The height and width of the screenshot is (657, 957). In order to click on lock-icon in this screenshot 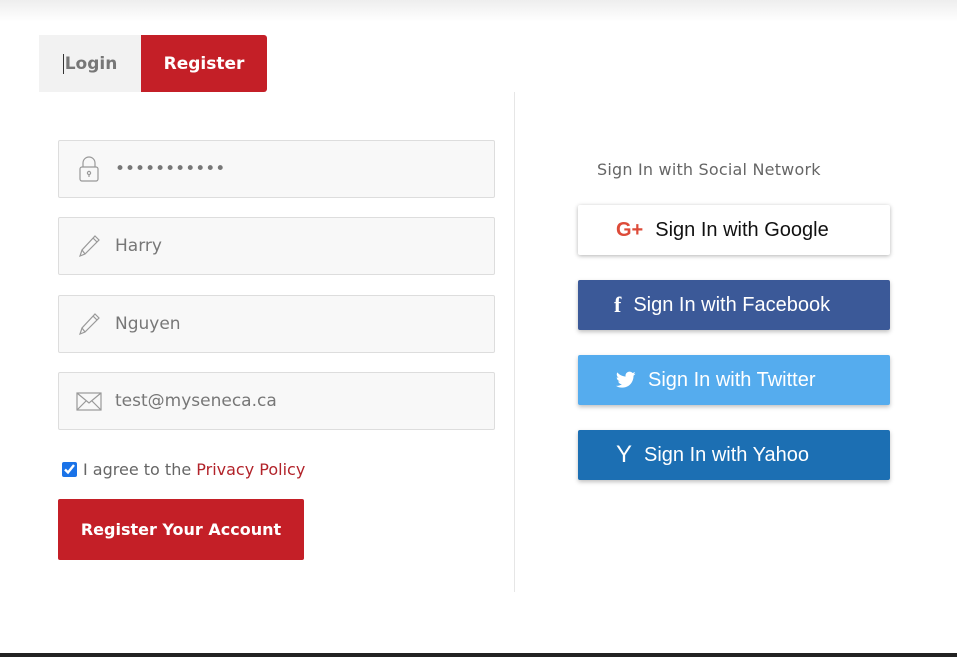, I will do `click(89, 169)`.